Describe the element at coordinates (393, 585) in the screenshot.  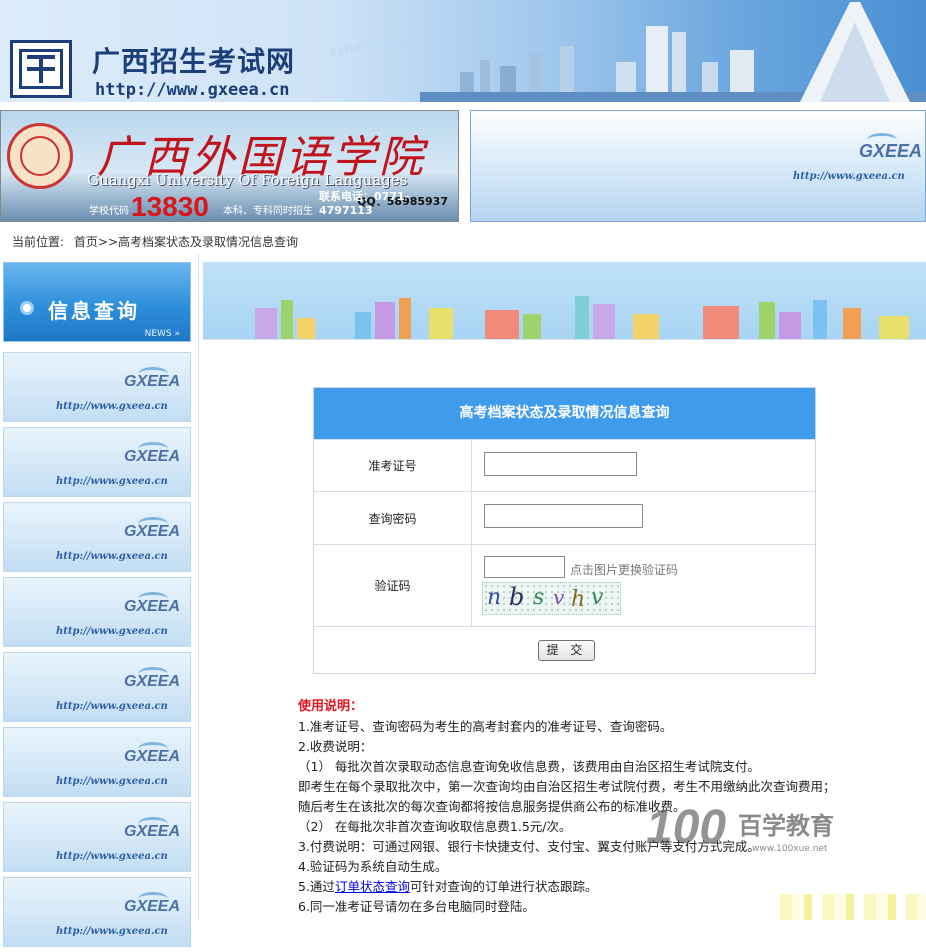
I see `captcha-label: 验证码` at that location.